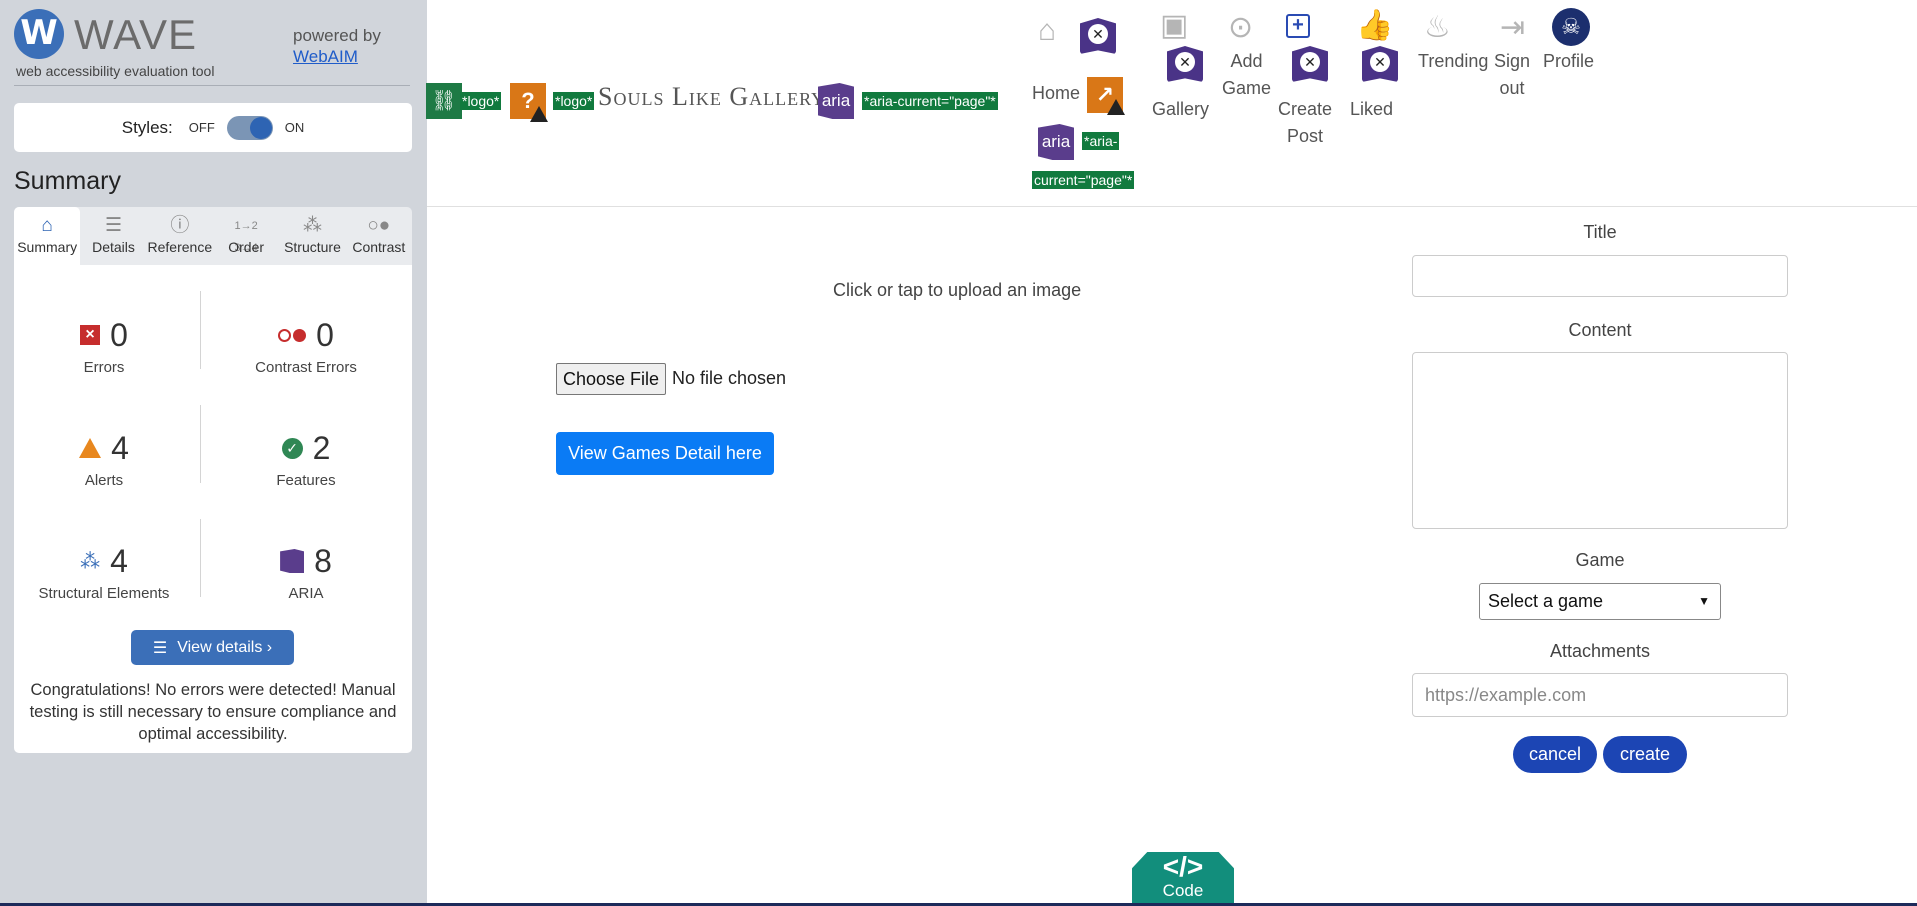 Image resolution: width=1917 pixels, height=906 pixels. Describe the element at coordinates (1704, 601) in the screenshot. I see `chevron-down-icon: ▼` at that location.